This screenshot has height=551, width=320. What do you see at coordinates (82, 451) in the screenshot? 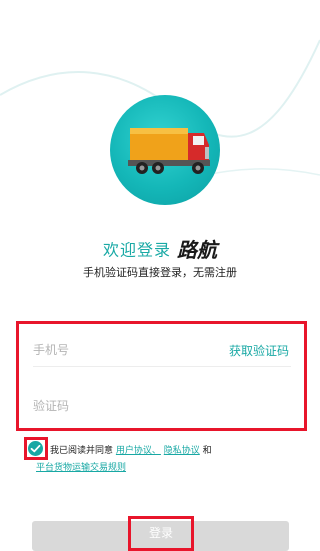
I see `agreement-prefix: 我已阅读并同意` at bounding box center [82, 451].